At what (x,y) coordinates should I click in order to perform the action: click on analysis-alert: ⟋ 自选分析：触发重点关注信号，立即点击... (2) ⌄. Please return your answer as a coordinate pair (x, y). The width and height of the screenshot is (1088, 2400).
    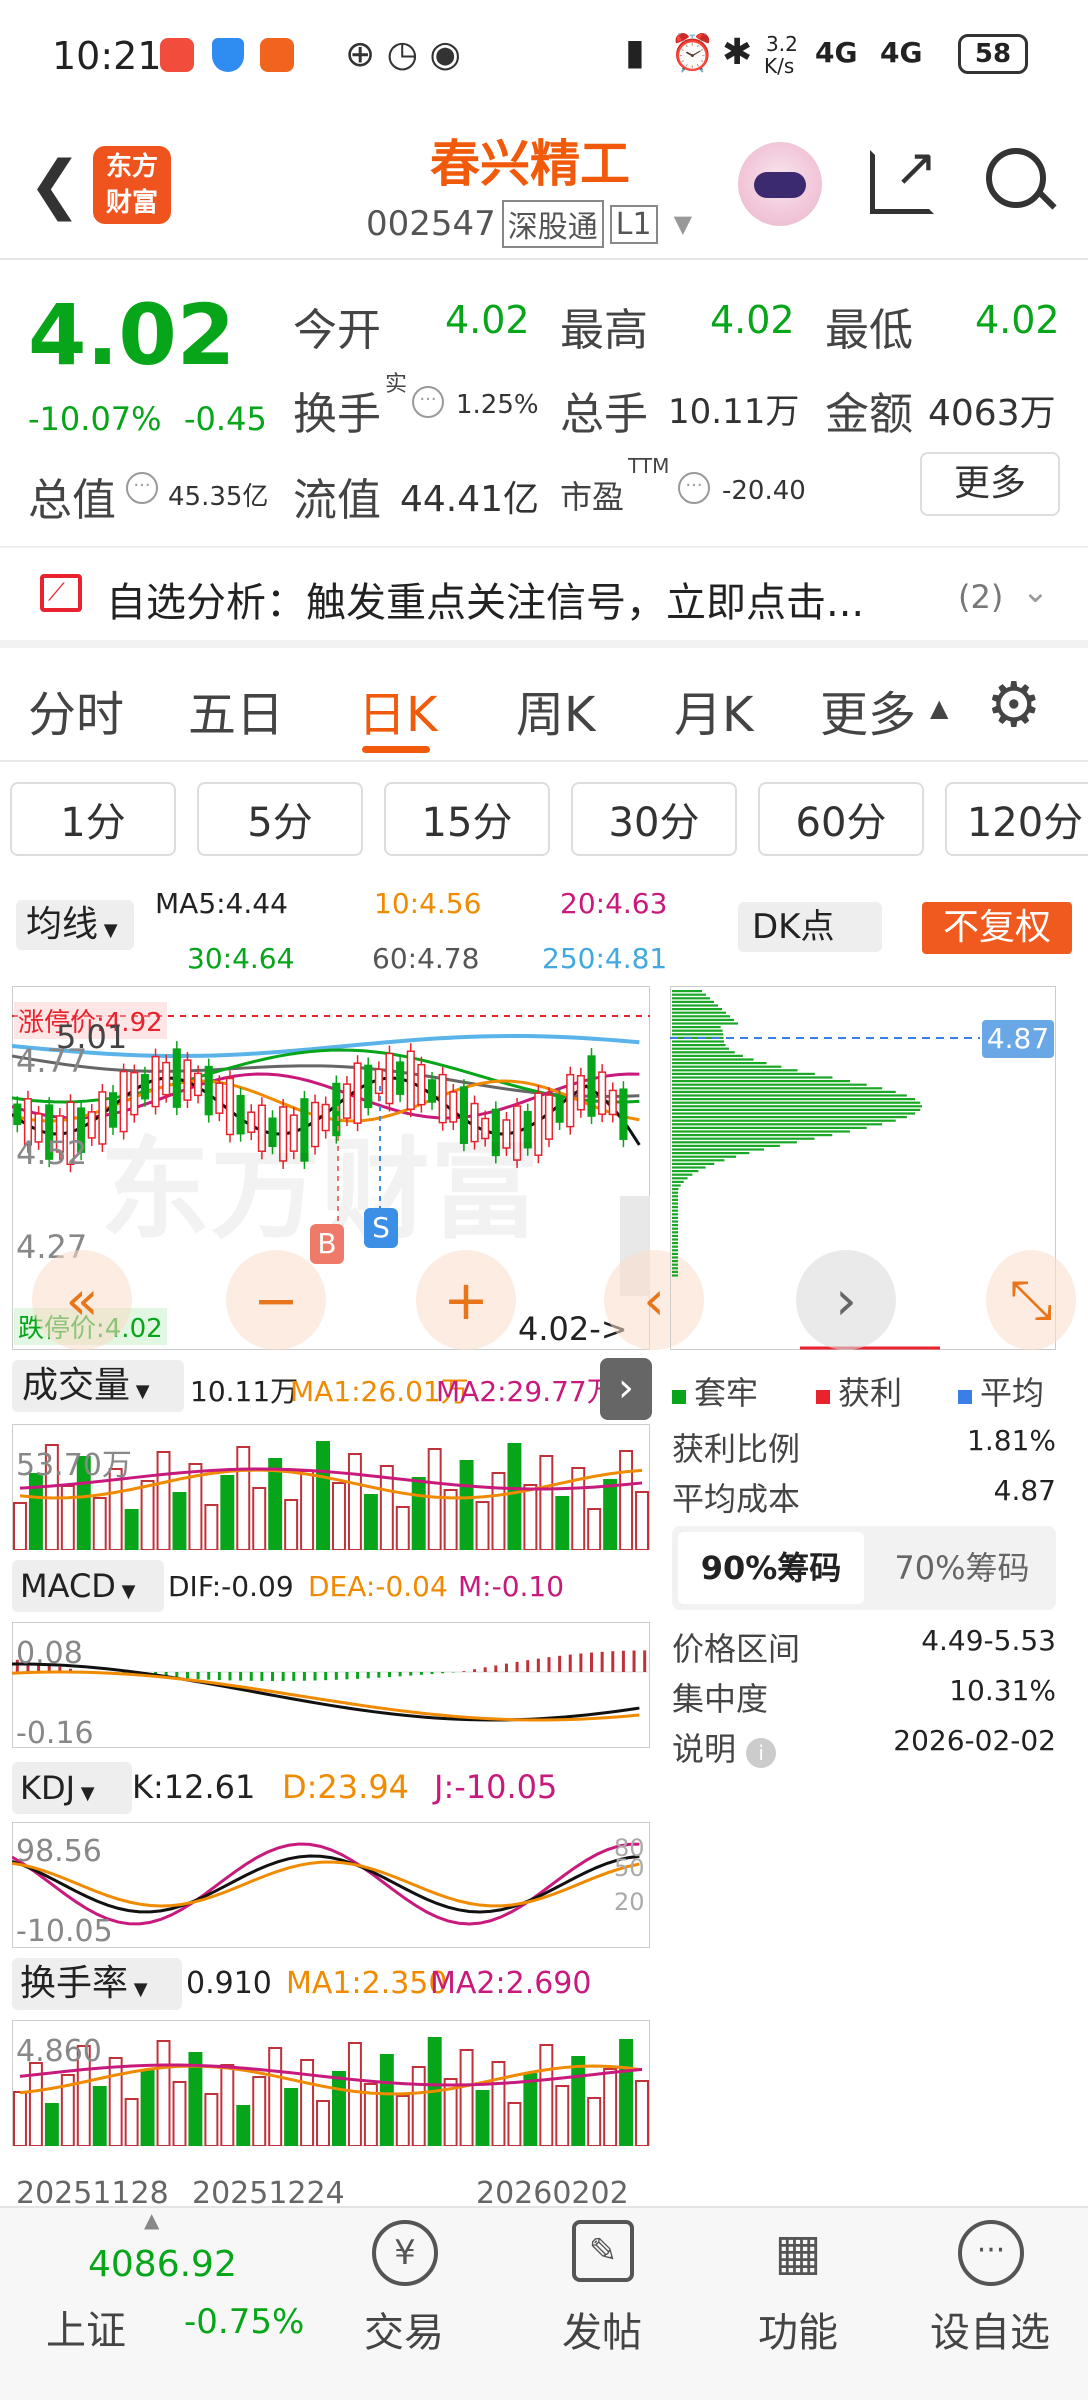
    Looking at the image, I should click on (544, 595).